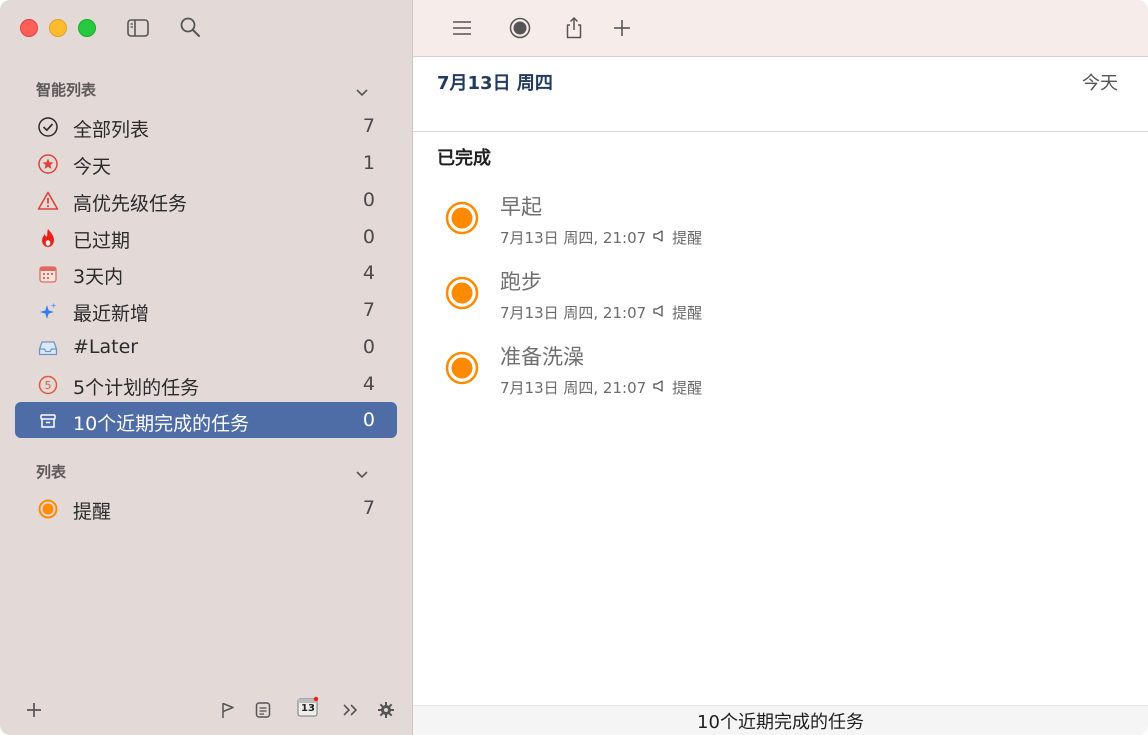  I want to click on sidebar-item-label: 3天内, so click(98, 277).